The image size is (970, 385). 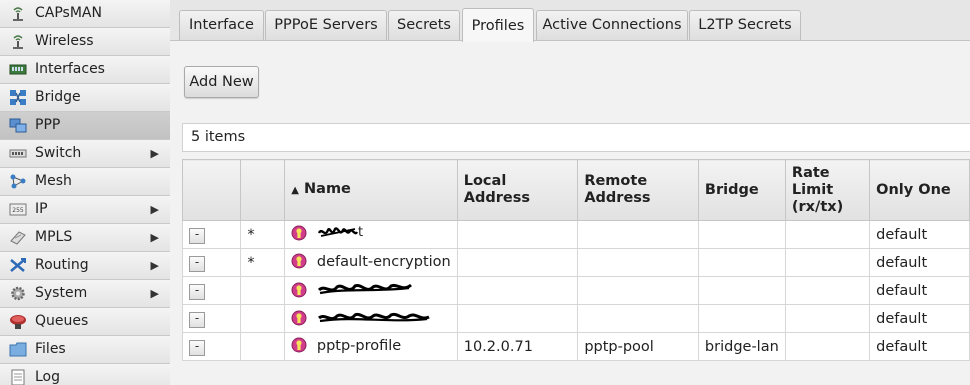 What do you see at coordinates (741, 290) in the screenshot?
I see `bridge-cell` at bounding box center [741, 290].